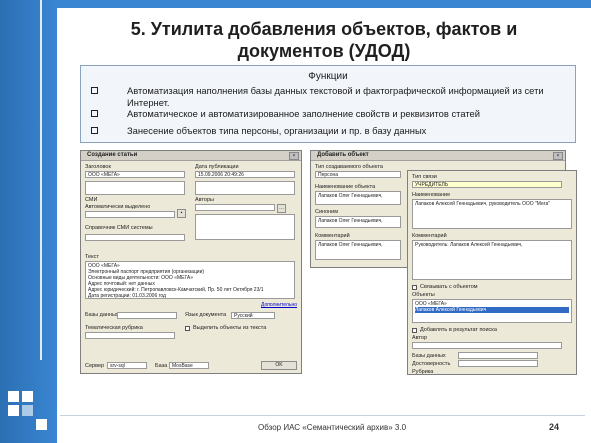  What do you see at coordinates (135, 237) in the screenshot?
I see `sprav-select` at bounding box center [135, 237].